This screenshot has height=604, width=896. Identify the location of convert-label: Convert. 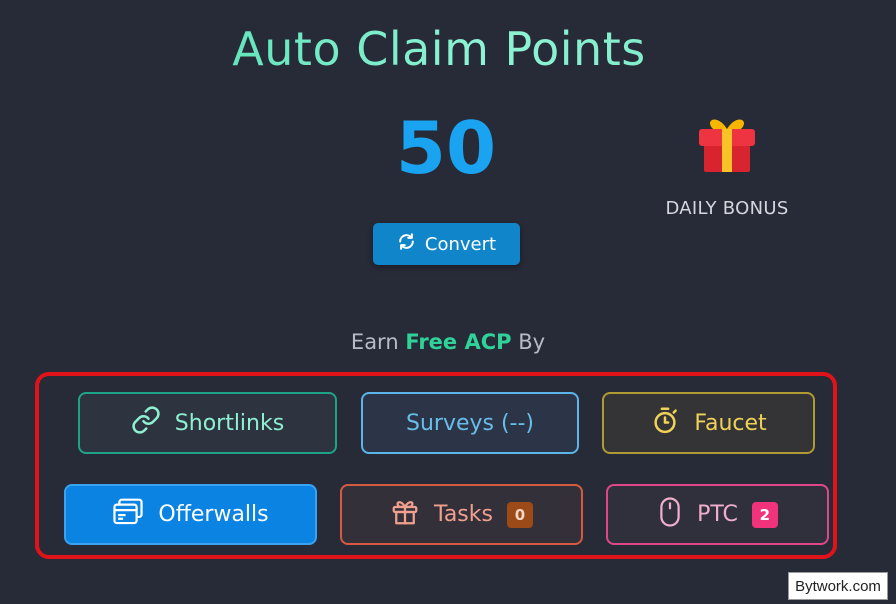
(460, 244).